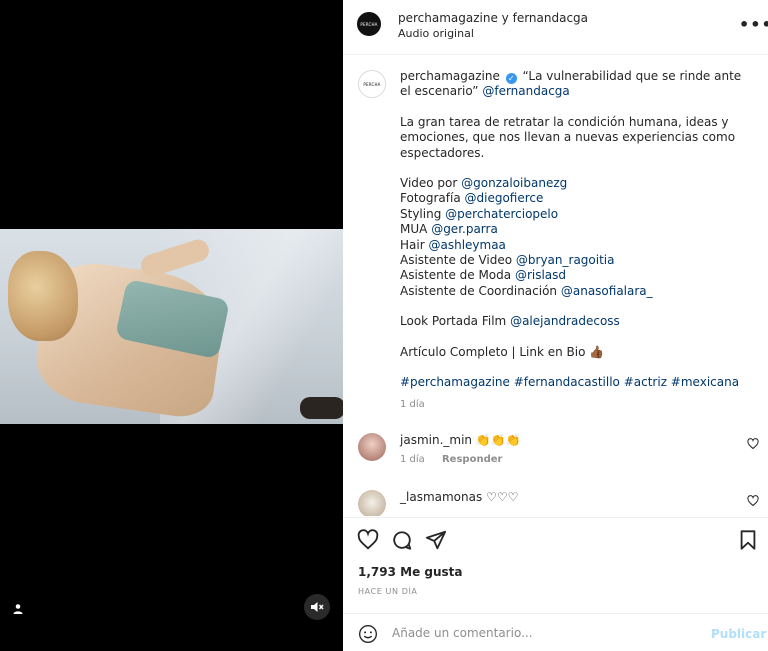 The width and height of the screenshot is (768, 651). I want to click on credit-handle: @rislasd, so click(540, 275).